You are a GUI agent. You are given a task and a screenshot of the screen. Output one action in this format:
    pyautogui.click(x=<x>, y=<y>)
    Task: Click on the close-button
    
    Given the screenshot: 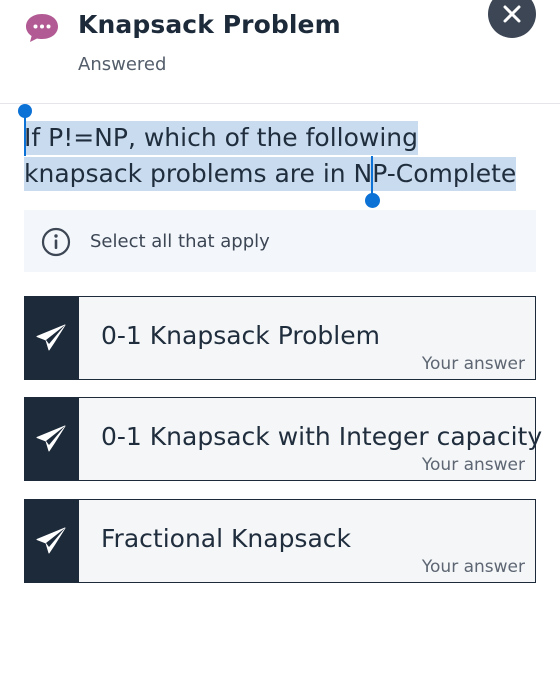 What is the action you would take?
    pyautogui.click(x=512, y=19)
    